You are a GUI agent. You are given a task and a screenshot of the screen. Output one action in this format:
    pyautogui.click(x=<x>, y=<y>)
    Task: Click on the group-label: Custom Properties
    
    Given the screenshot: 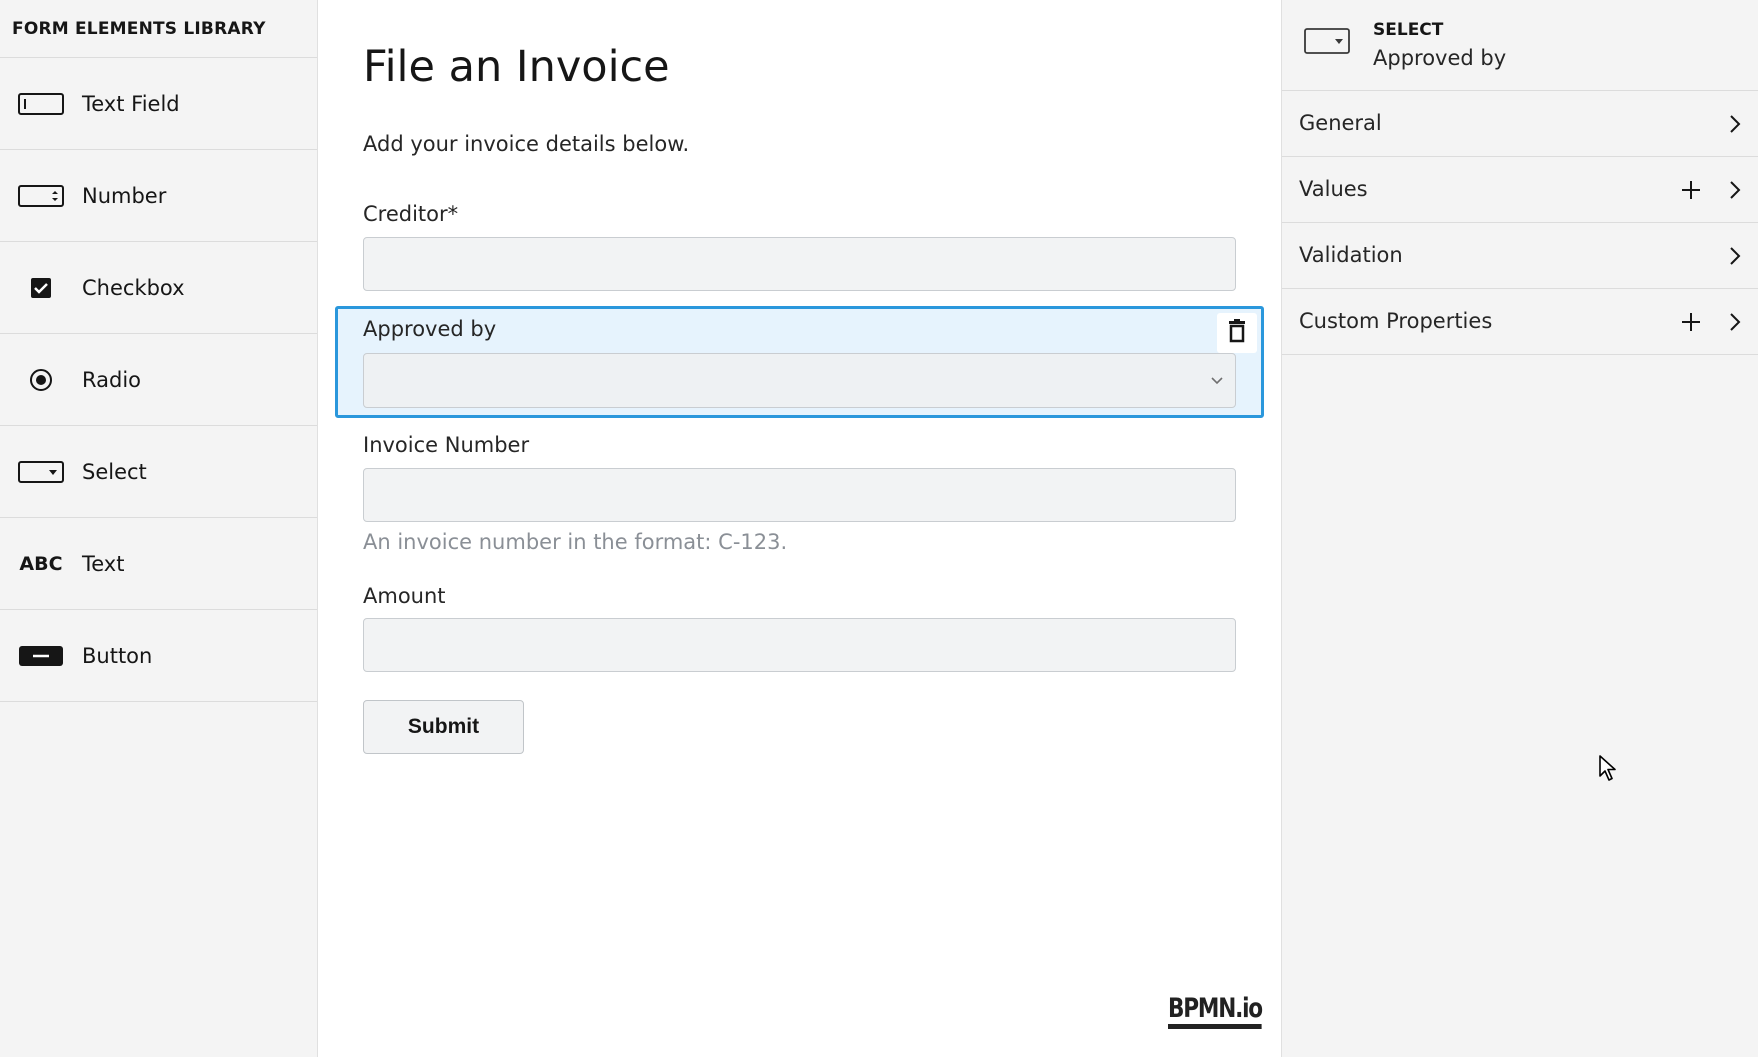 What is the action you would take?
    pyautogui.click(x=1396, y=321)
    